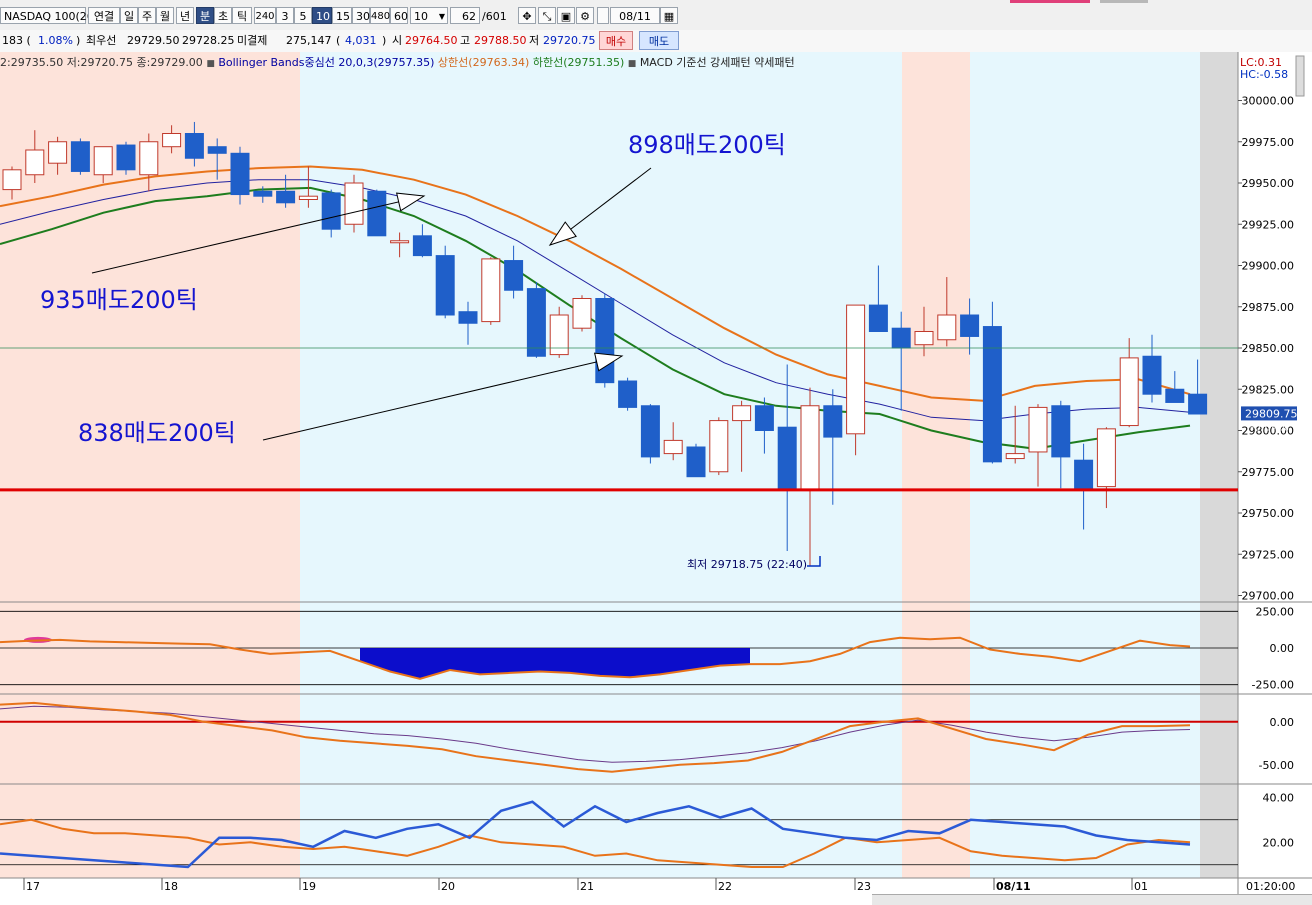 The width and height of the screenshot is (1312, 905). I want to click on price-axis-label: 29975.00, so click(1268, 142).